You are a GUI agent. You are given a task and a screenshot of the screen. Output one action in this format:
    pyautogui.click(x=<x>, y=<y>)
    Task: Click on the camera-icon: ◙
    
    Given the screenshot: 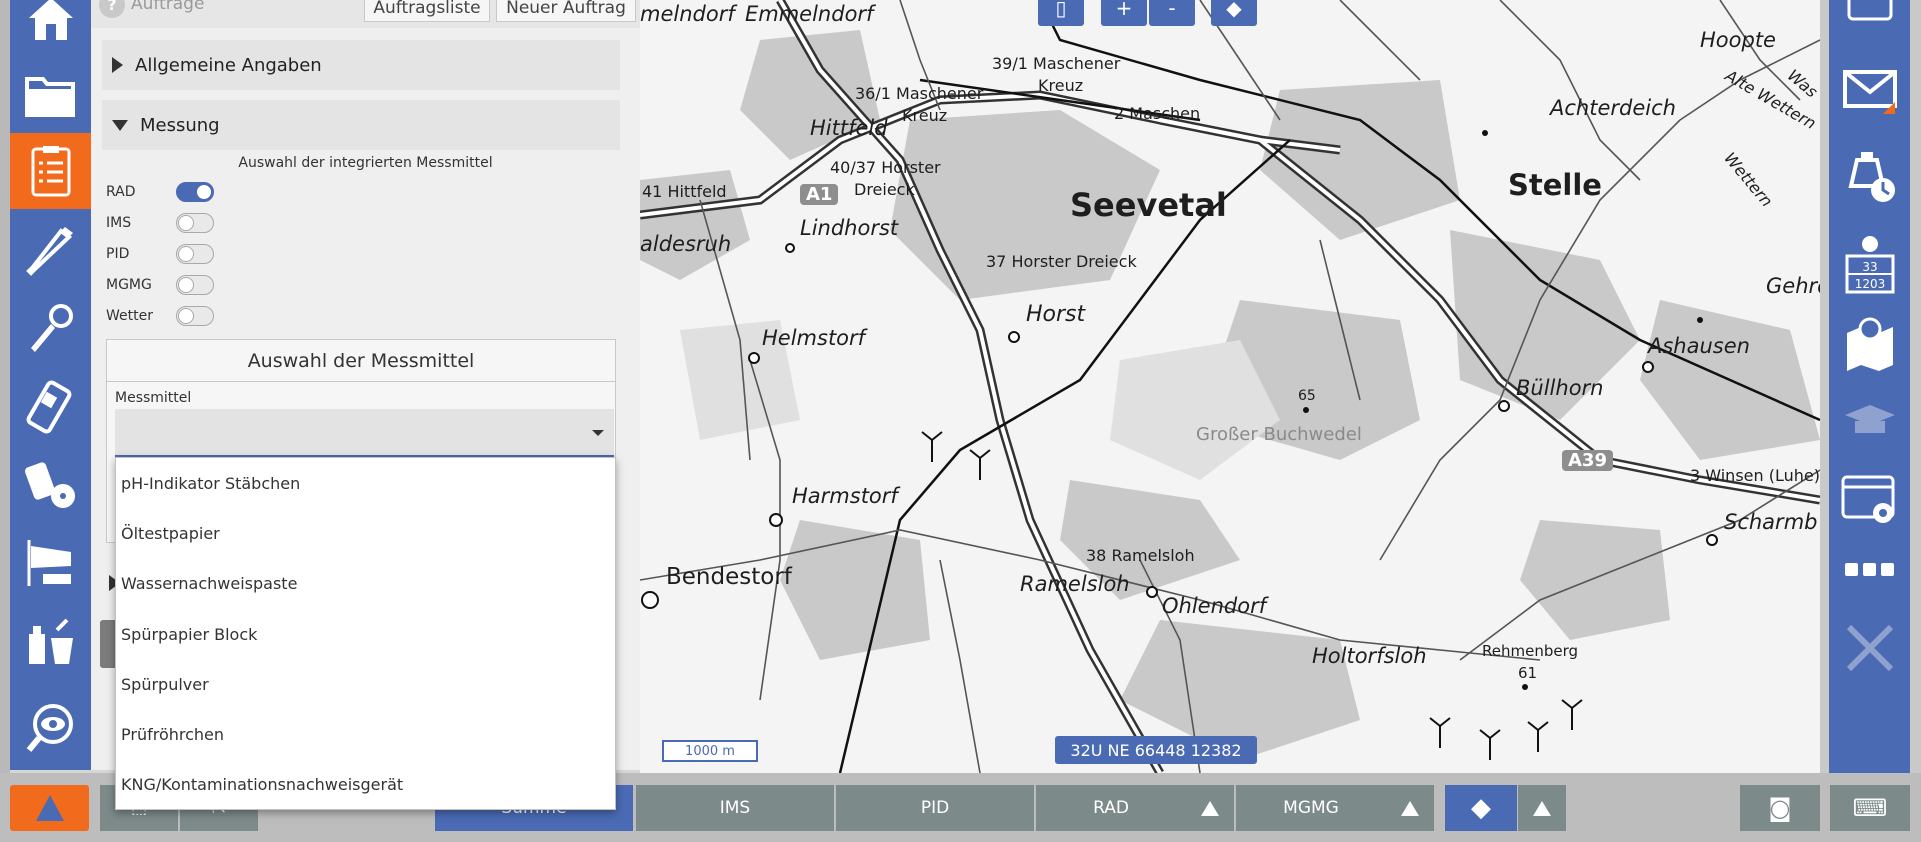 What is the action you would take?
    pyautogui.click(x=1780, y=808)
    